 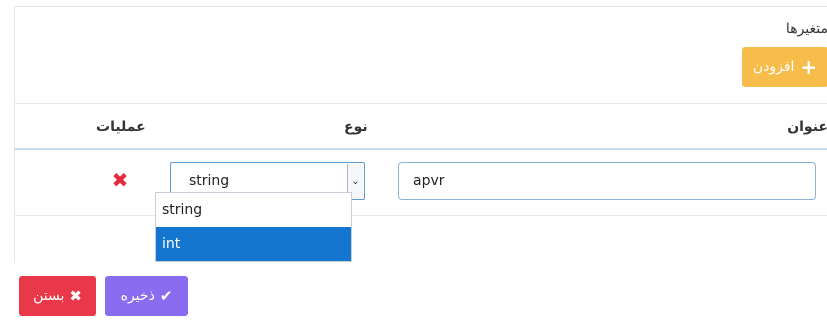 I want to click on close-button: ✖ بستن, so click(x=57, y=296).